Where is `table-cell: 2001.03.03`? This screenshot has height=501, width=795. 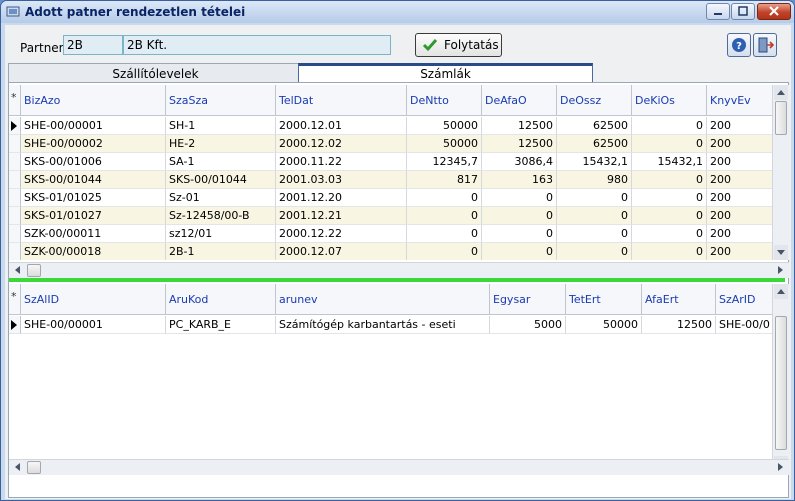
table-cell: 2001.03.03 is located at coordinates (341, 180).